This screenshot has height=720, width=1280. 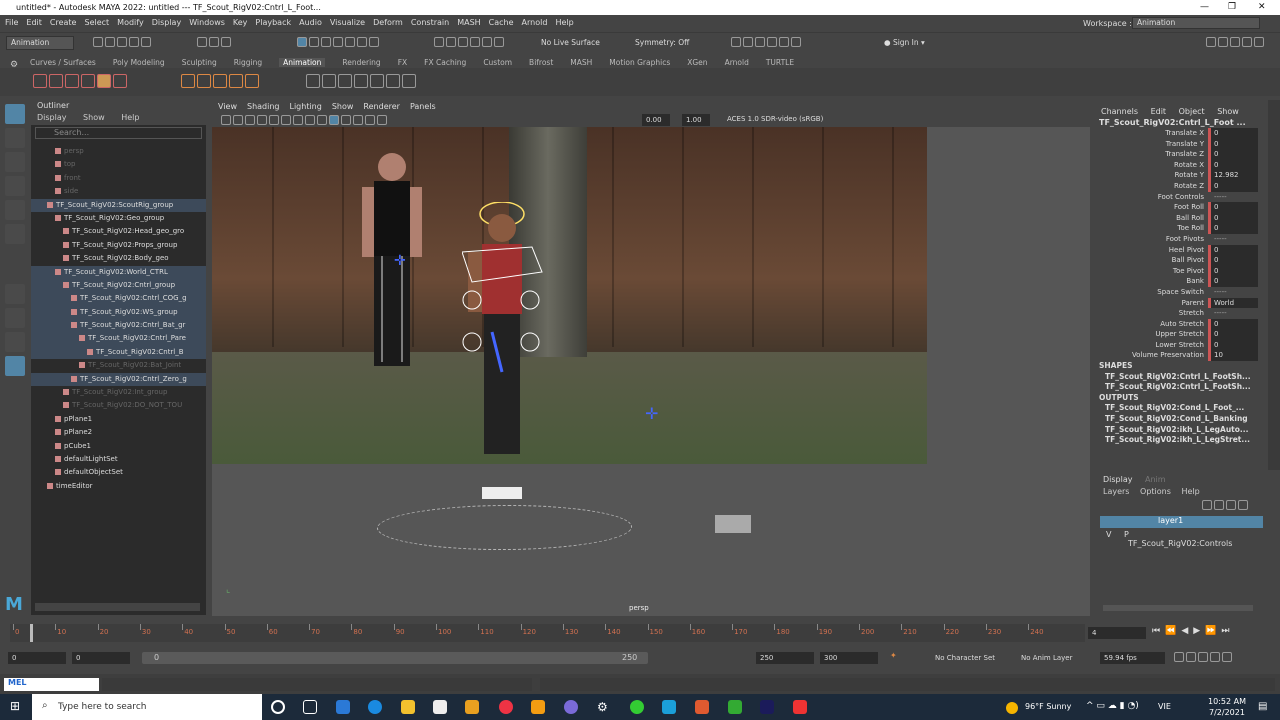 What do you see at coordinates (118, 352) in the screenshot?
I see `outliner-item: TF_Scout_RigV02:Cntrl_B` at bounding box center [118, 352].